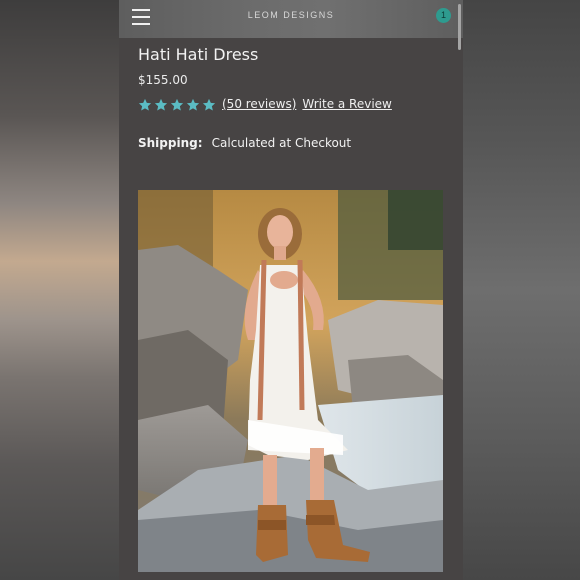  What do you see at coordinates (459, 27) in the screenshot?
I see `scrollbar` at bounding box center [459, 27].